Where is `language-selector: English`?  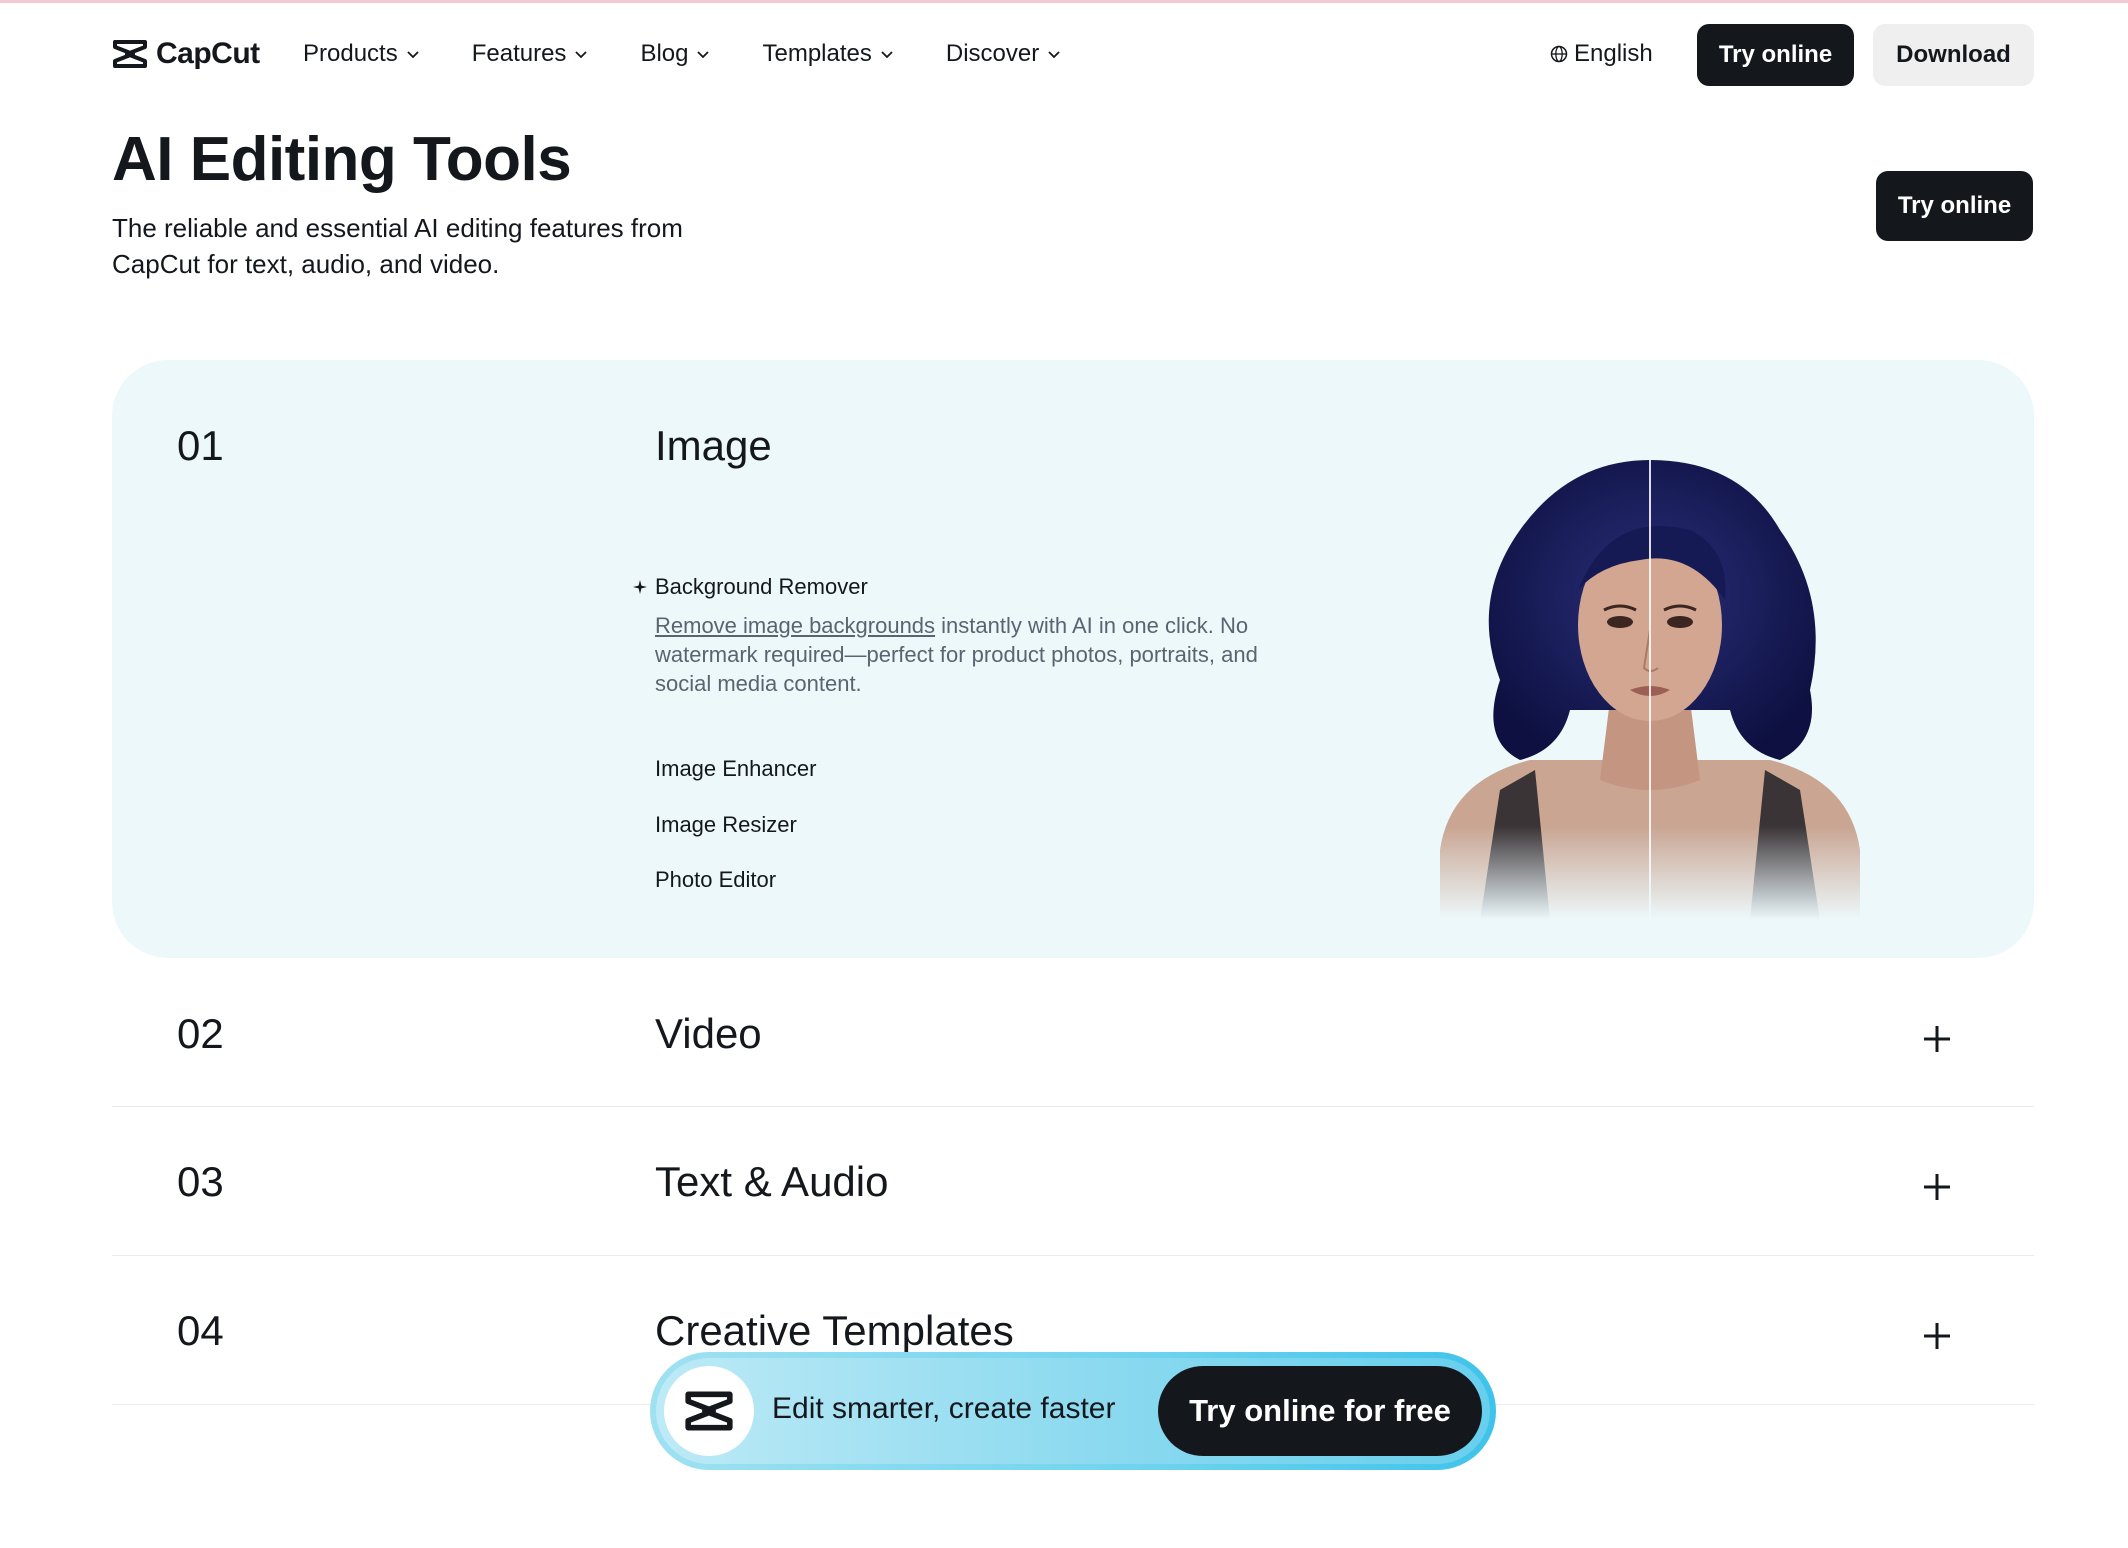 language-selector: English is located at coordinates (1601, 54).